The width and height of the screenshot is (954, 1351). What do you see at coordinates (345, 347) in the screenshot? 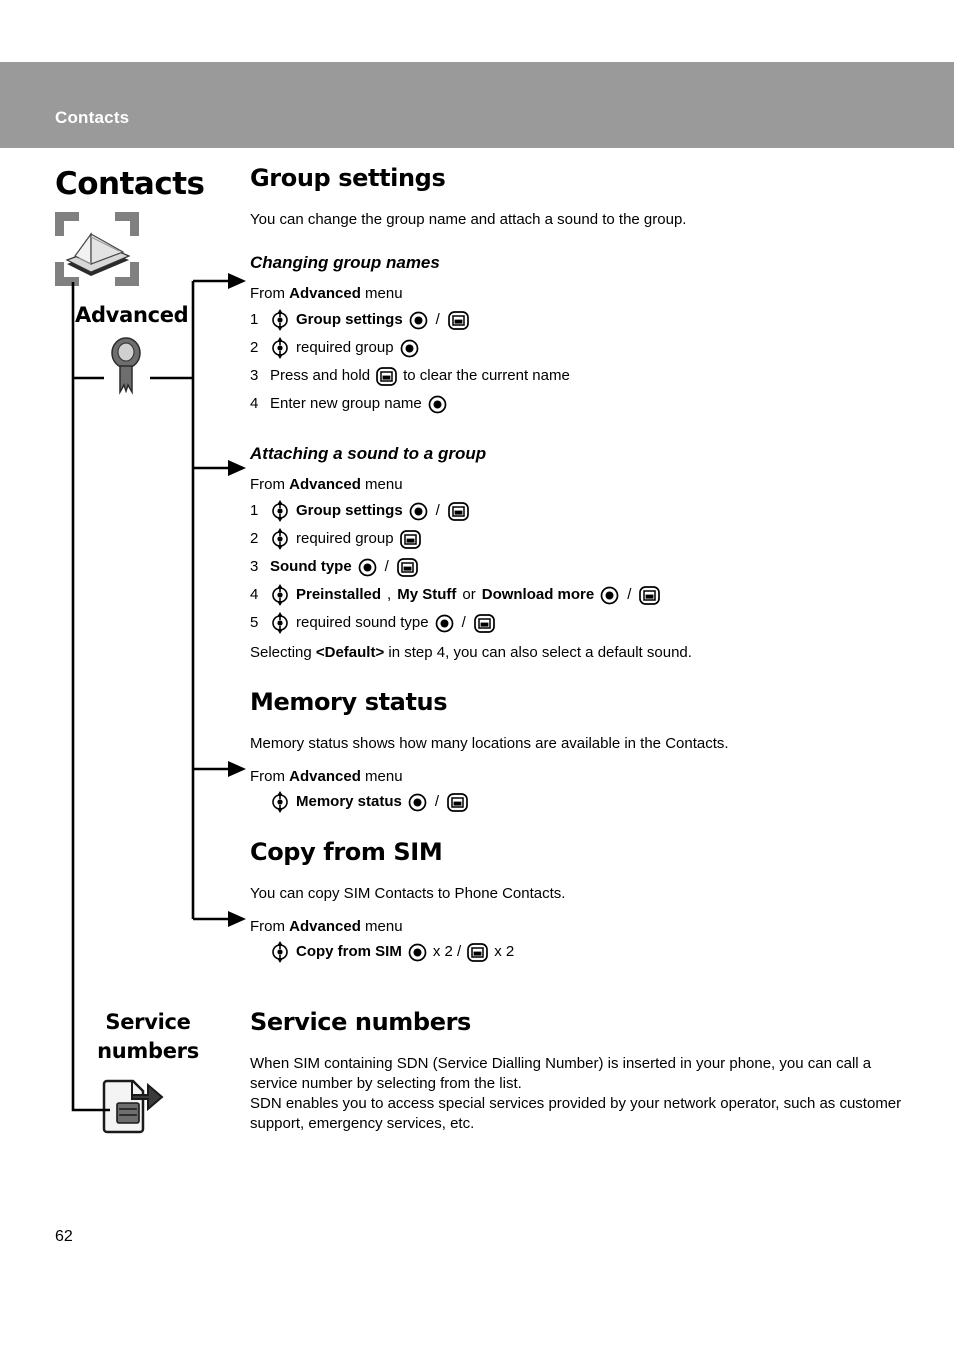
I see `step-text: required group` at bounding box center [345, 347].